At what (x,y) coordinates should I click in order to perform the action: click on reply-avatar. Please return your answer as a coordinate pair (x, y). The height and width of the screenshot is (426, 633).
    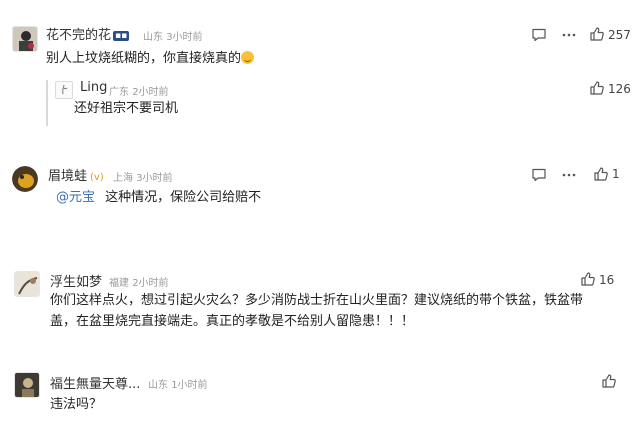
    Looking at the image, I should click on (64, 90).